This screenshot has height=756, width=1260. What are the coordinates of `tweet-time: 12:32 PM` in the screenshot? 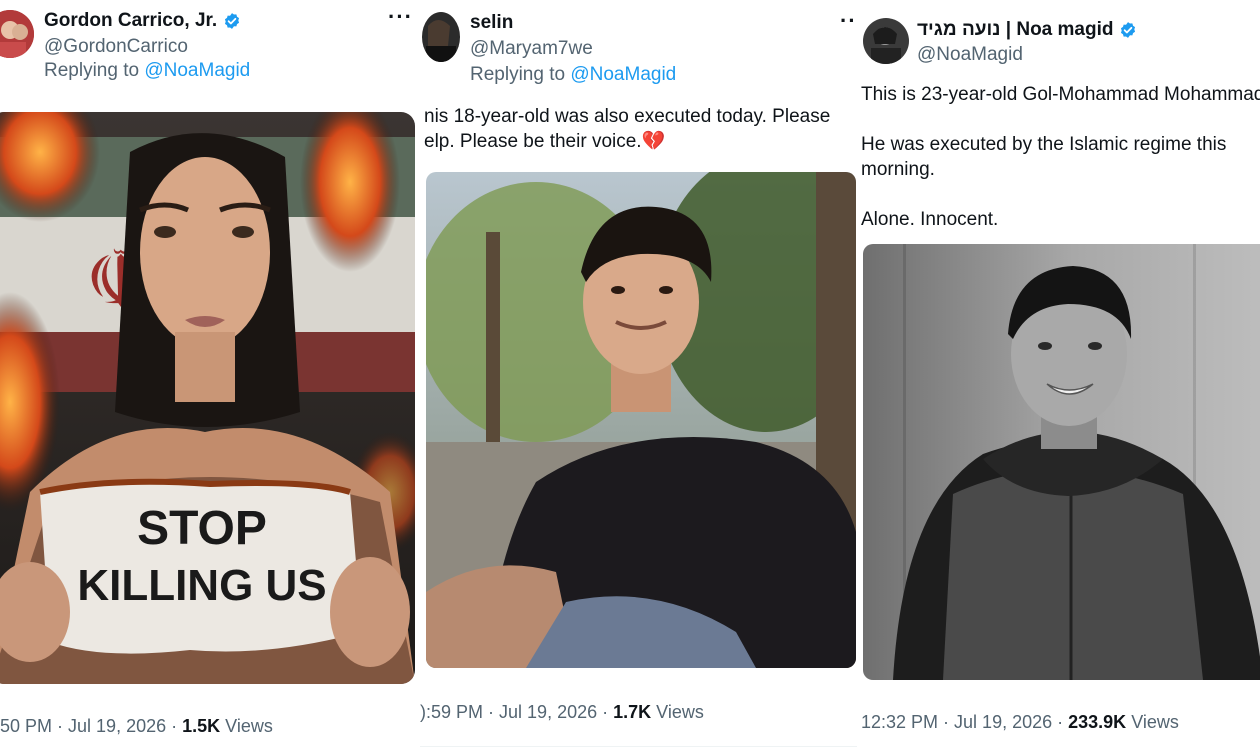 It's located at (899, 722).